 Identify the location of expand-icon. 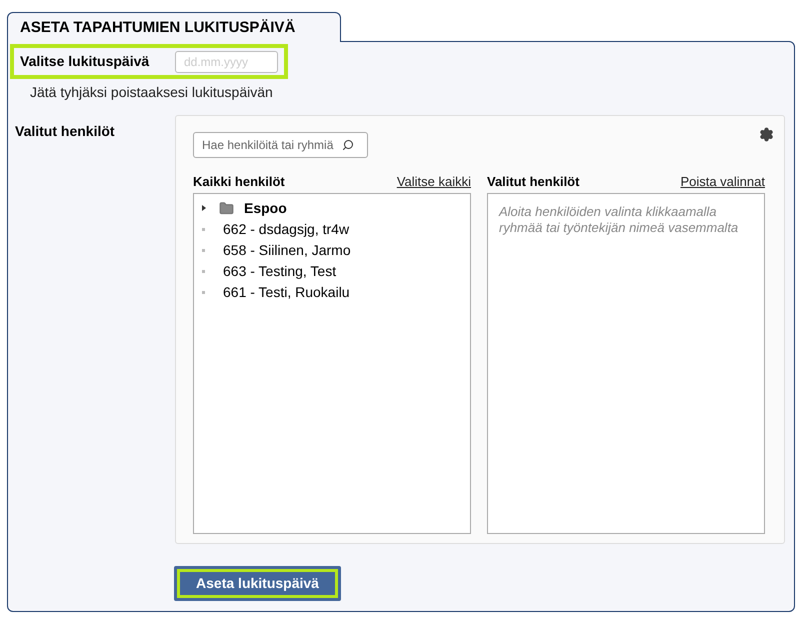
(204, 208).